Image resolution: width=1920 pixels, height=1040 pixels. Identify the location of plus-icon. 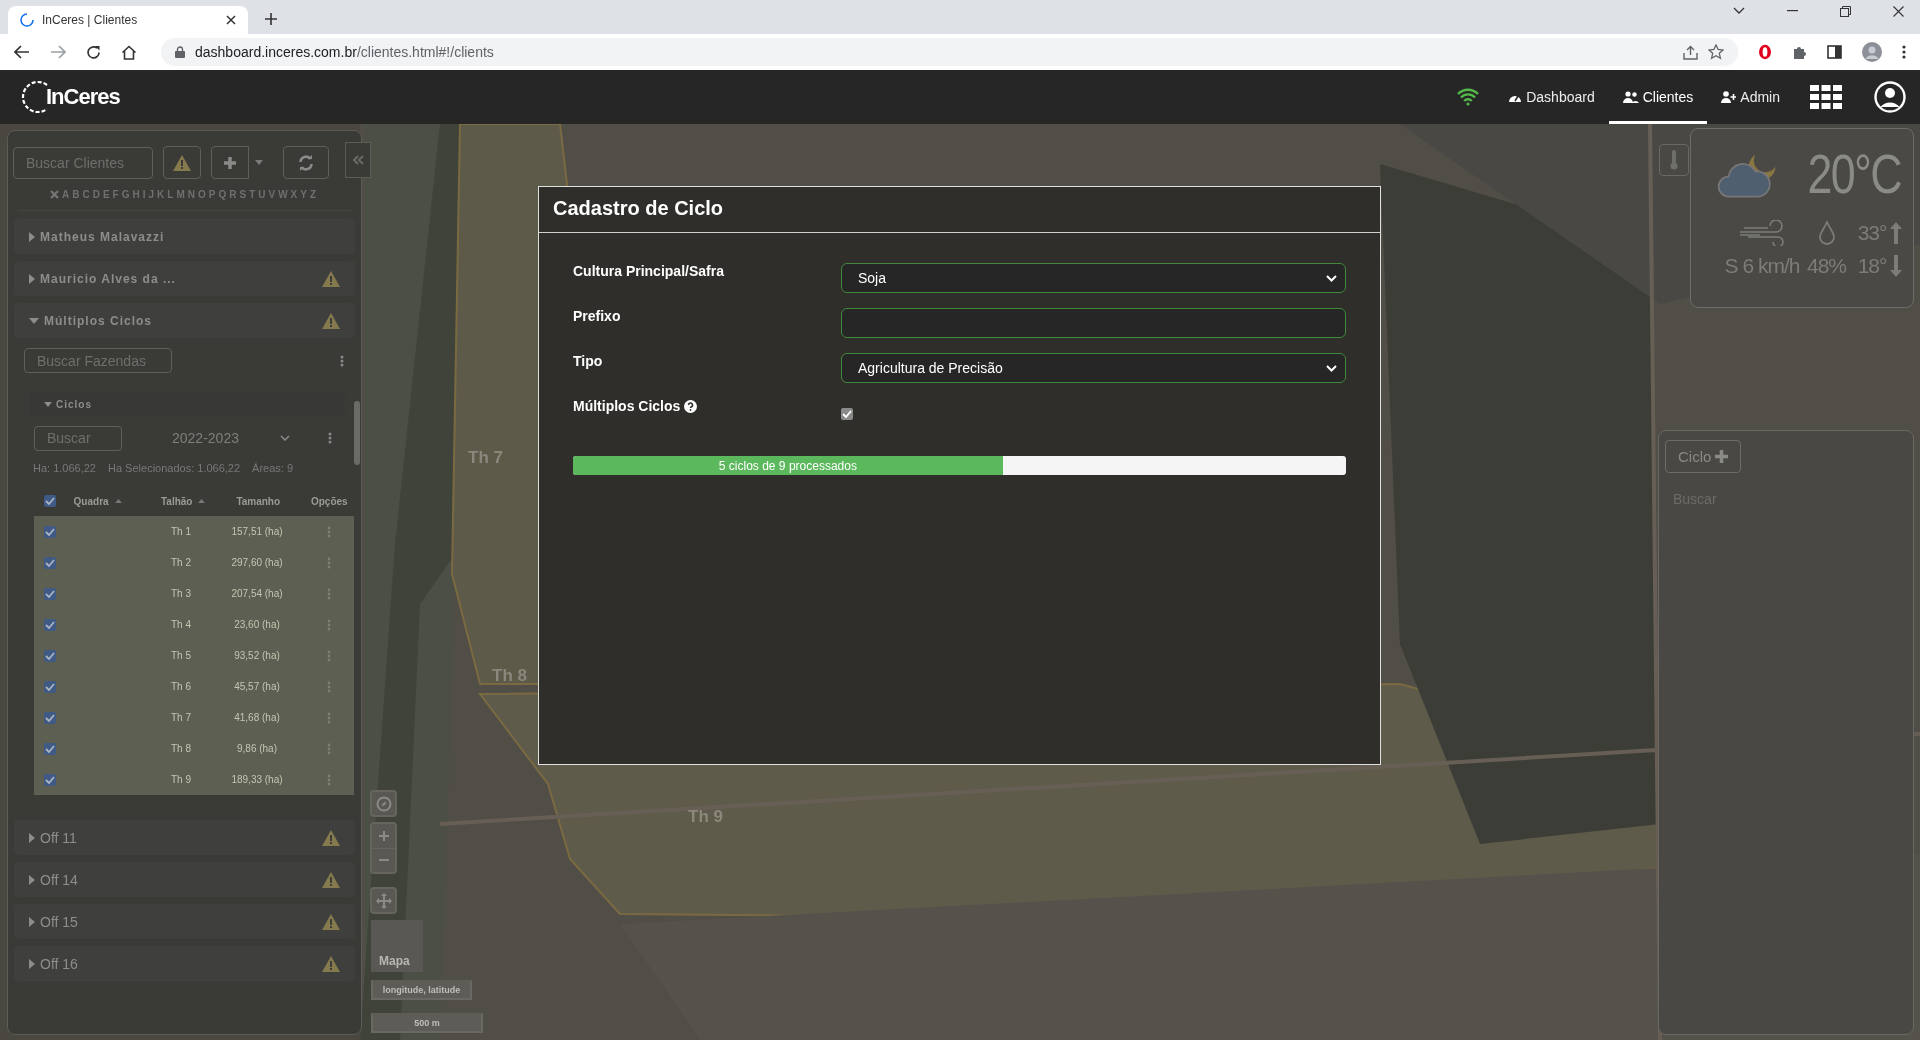
(1722, 456).